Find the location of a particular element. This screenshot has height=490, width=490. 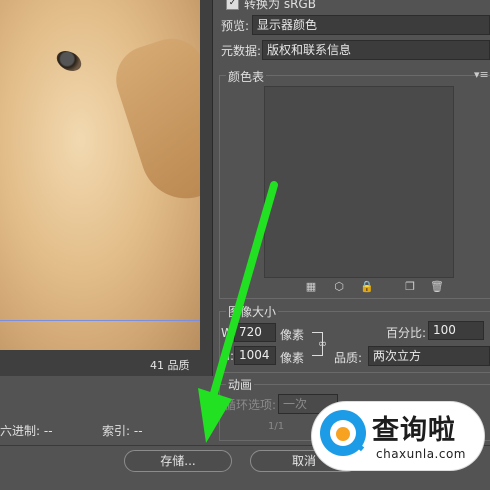

preview-quality-label: 41 品质 is located at coordinates (170, 365).